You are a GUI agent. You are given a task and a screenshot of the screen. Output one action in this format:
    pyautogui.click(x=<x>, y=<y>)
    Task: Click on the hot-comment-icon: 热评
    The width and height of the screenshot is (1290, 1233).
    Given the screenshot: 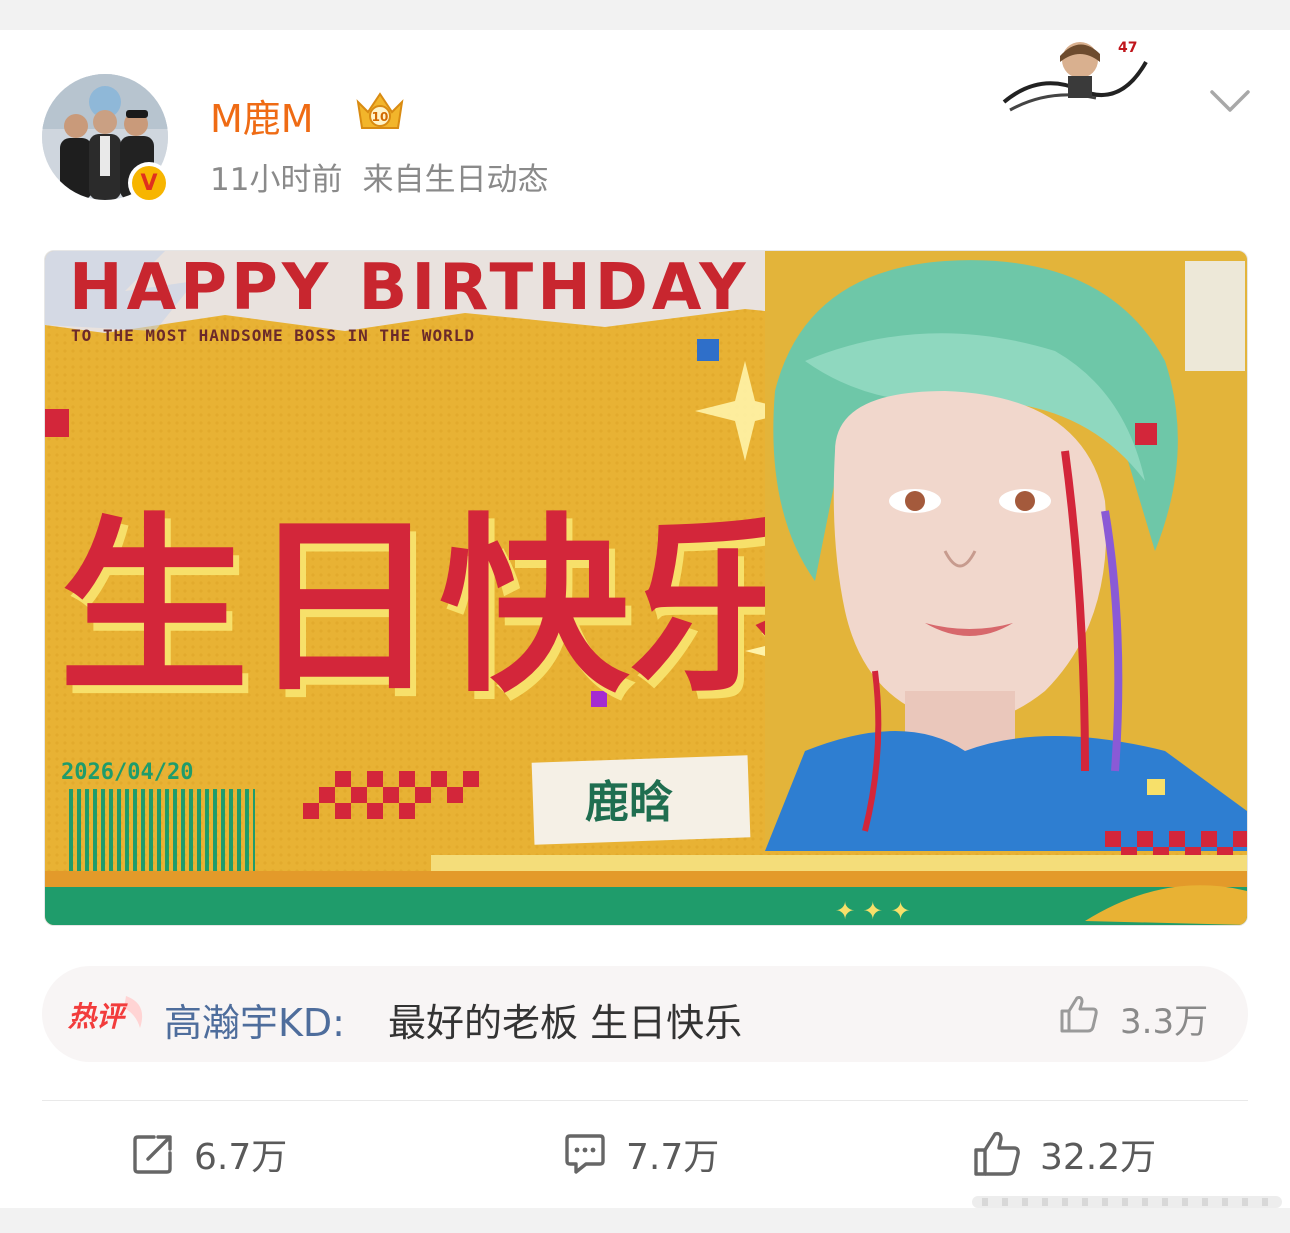 What is the action you would take?
    pyautogui.click(x=108, y=1014)
    